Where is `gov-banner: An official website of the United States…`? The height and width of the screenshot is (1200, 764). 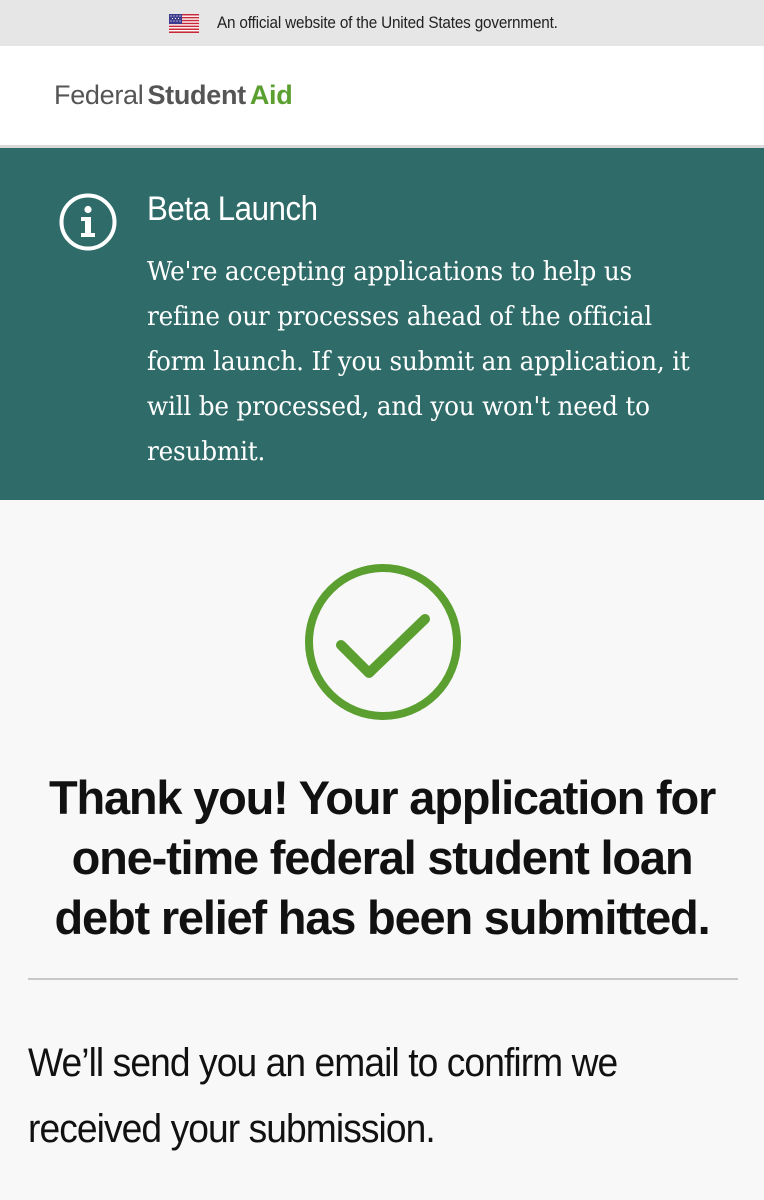 gov-banner: An official website of the United States… is located at coordinates (382, 23).